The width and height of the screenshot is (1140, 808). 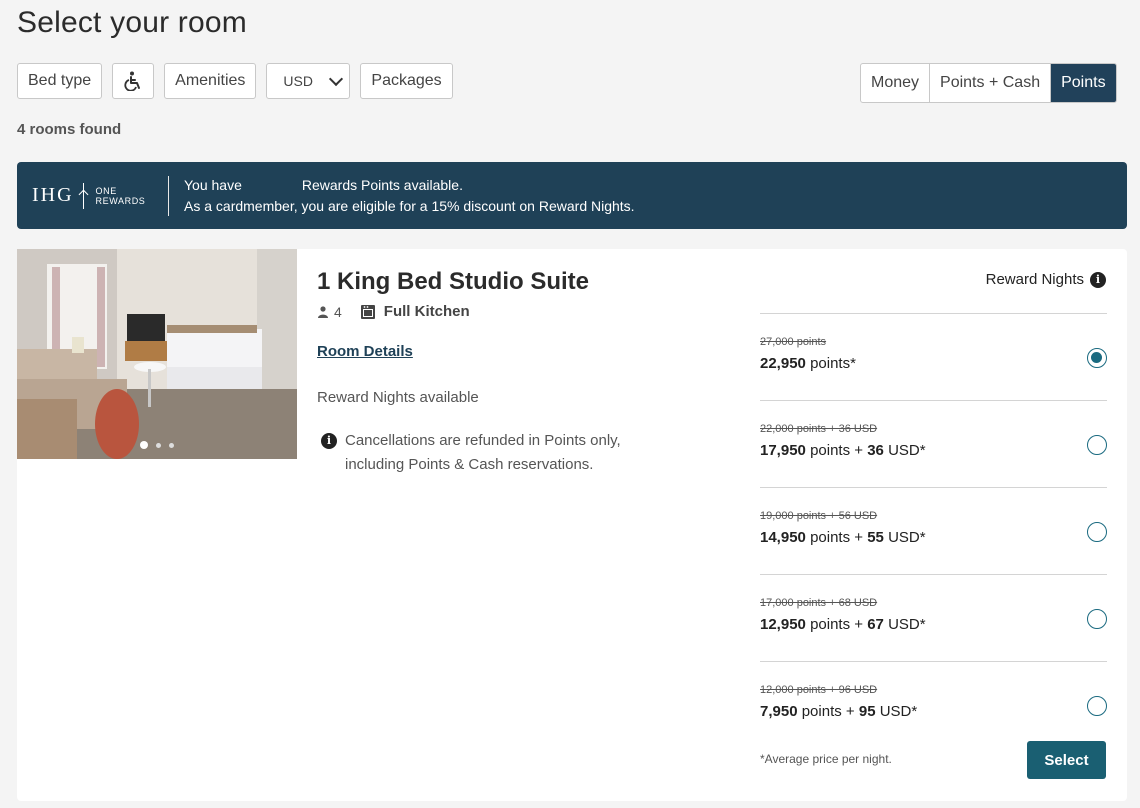 What do you see at coordinates (783, 363) in the screenshot?
I see `rate-points: 22,950` at bounding box center [783, 363].